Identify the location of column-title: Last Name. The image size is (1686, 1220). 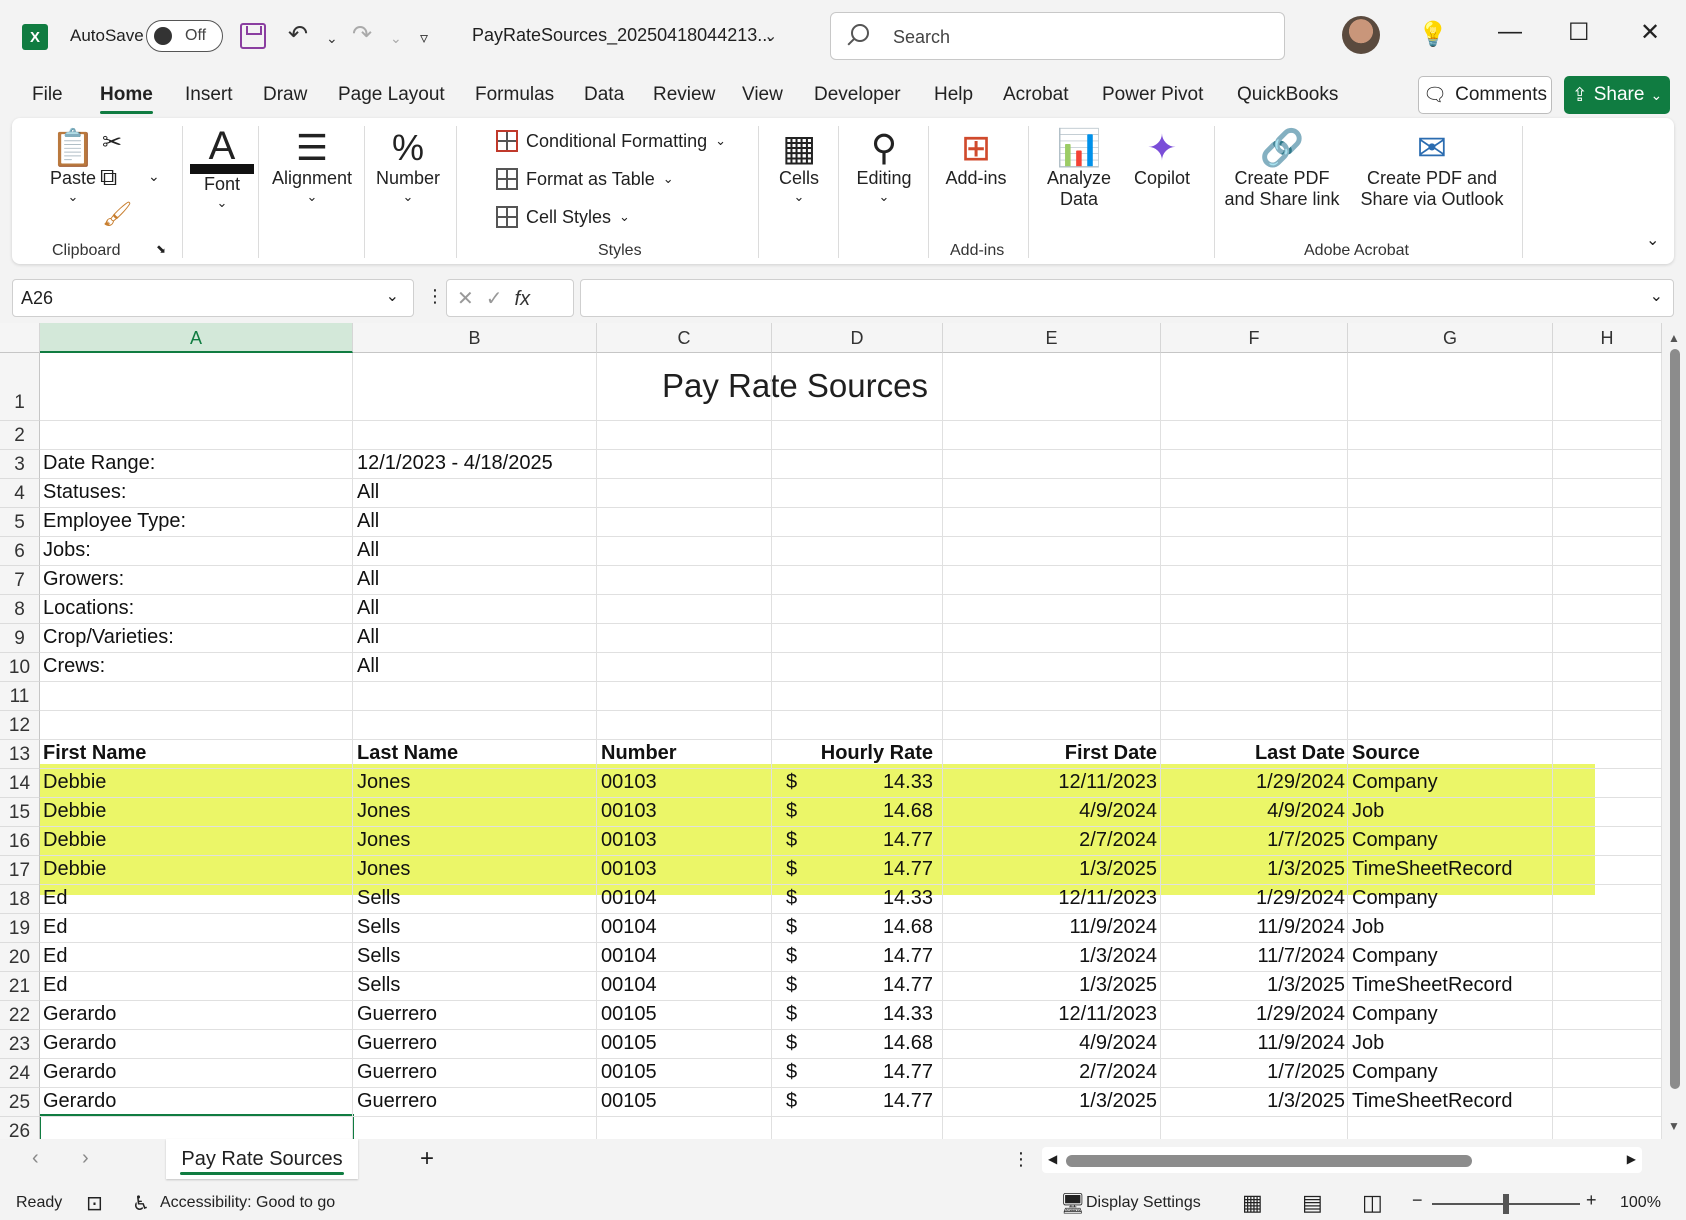
(407, 753).